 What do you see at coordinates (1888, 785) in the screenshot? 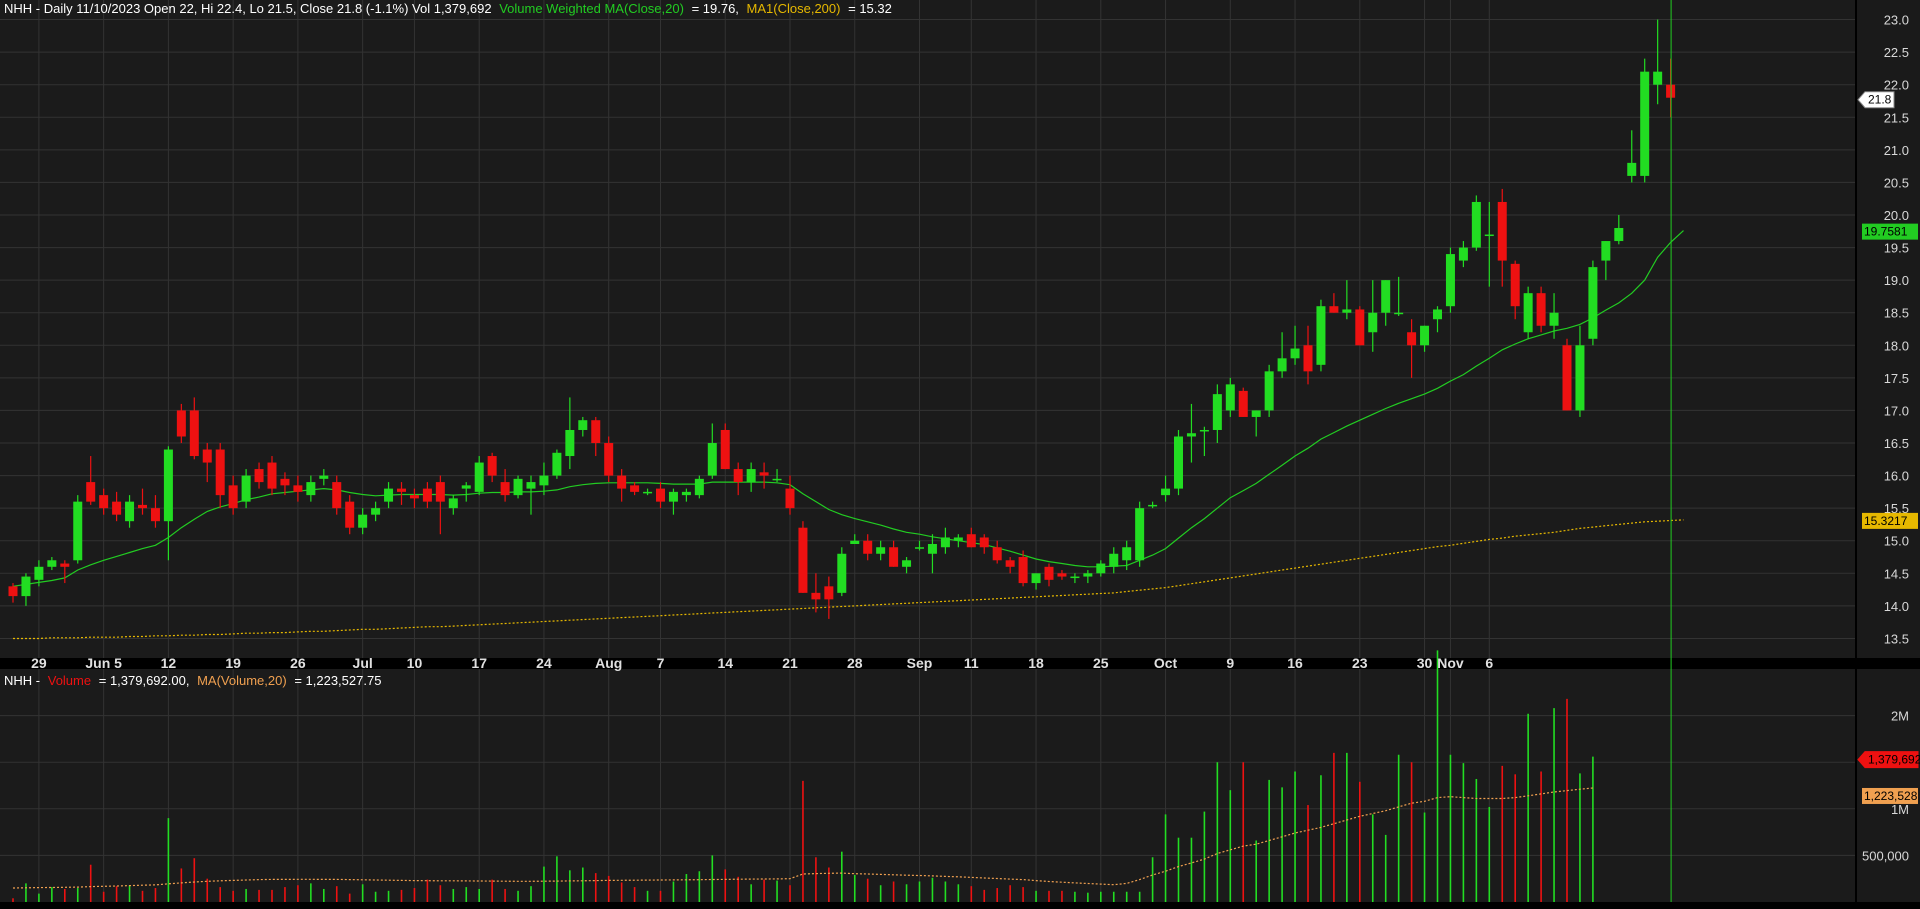
I see `volume-axis-panel` at bounding box center [1888, 785].